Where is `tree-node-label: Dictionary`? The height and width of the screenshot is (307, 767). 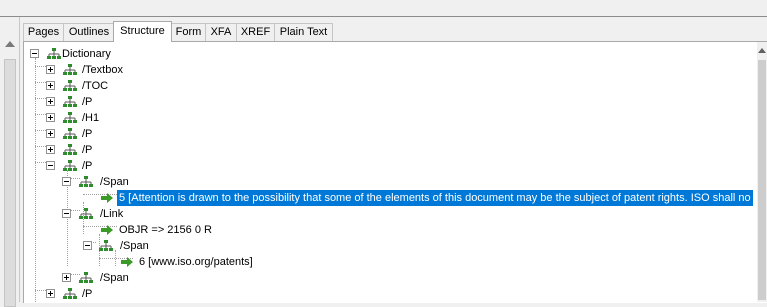
tree-node-label: Dictionary is located at coordinates (86, 54).